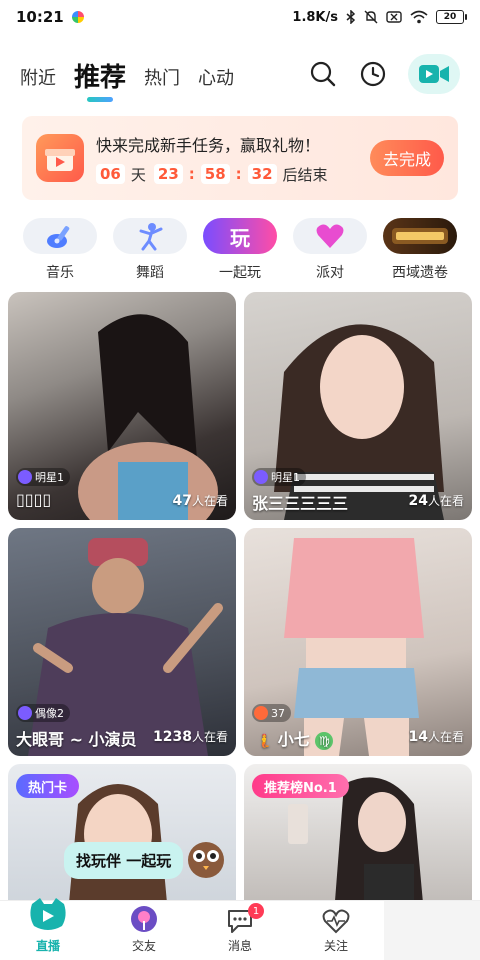 This screenshot has height=960, width=480. Describe the element at coordinates (138, 174) in the screenshot. I see `countdown-day-unit: 天` at that location.